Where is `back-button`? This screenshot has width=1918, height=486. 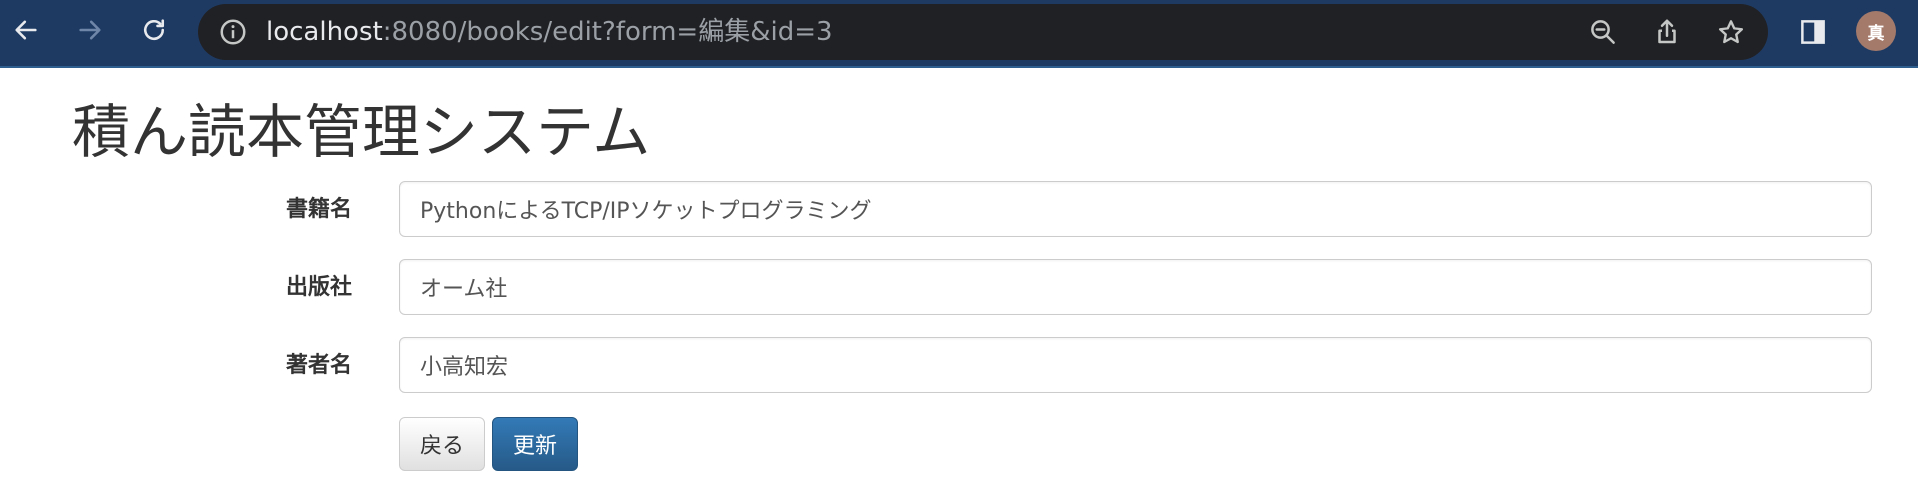 back-button is located at coordinates (26, 30).